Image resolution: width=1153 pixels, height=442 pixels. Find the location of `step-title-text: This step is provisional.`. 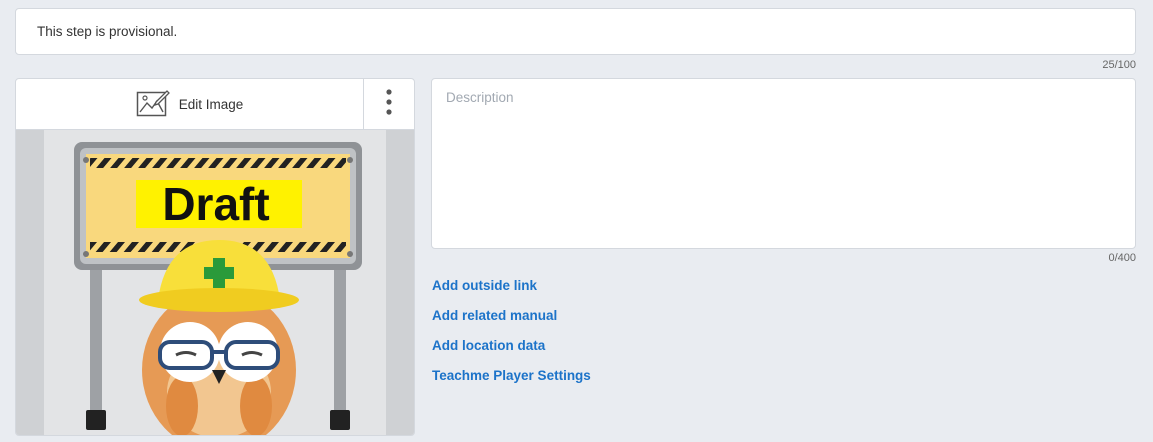

step-title-text: This step is provisional. is located at coordinates (107, 31).